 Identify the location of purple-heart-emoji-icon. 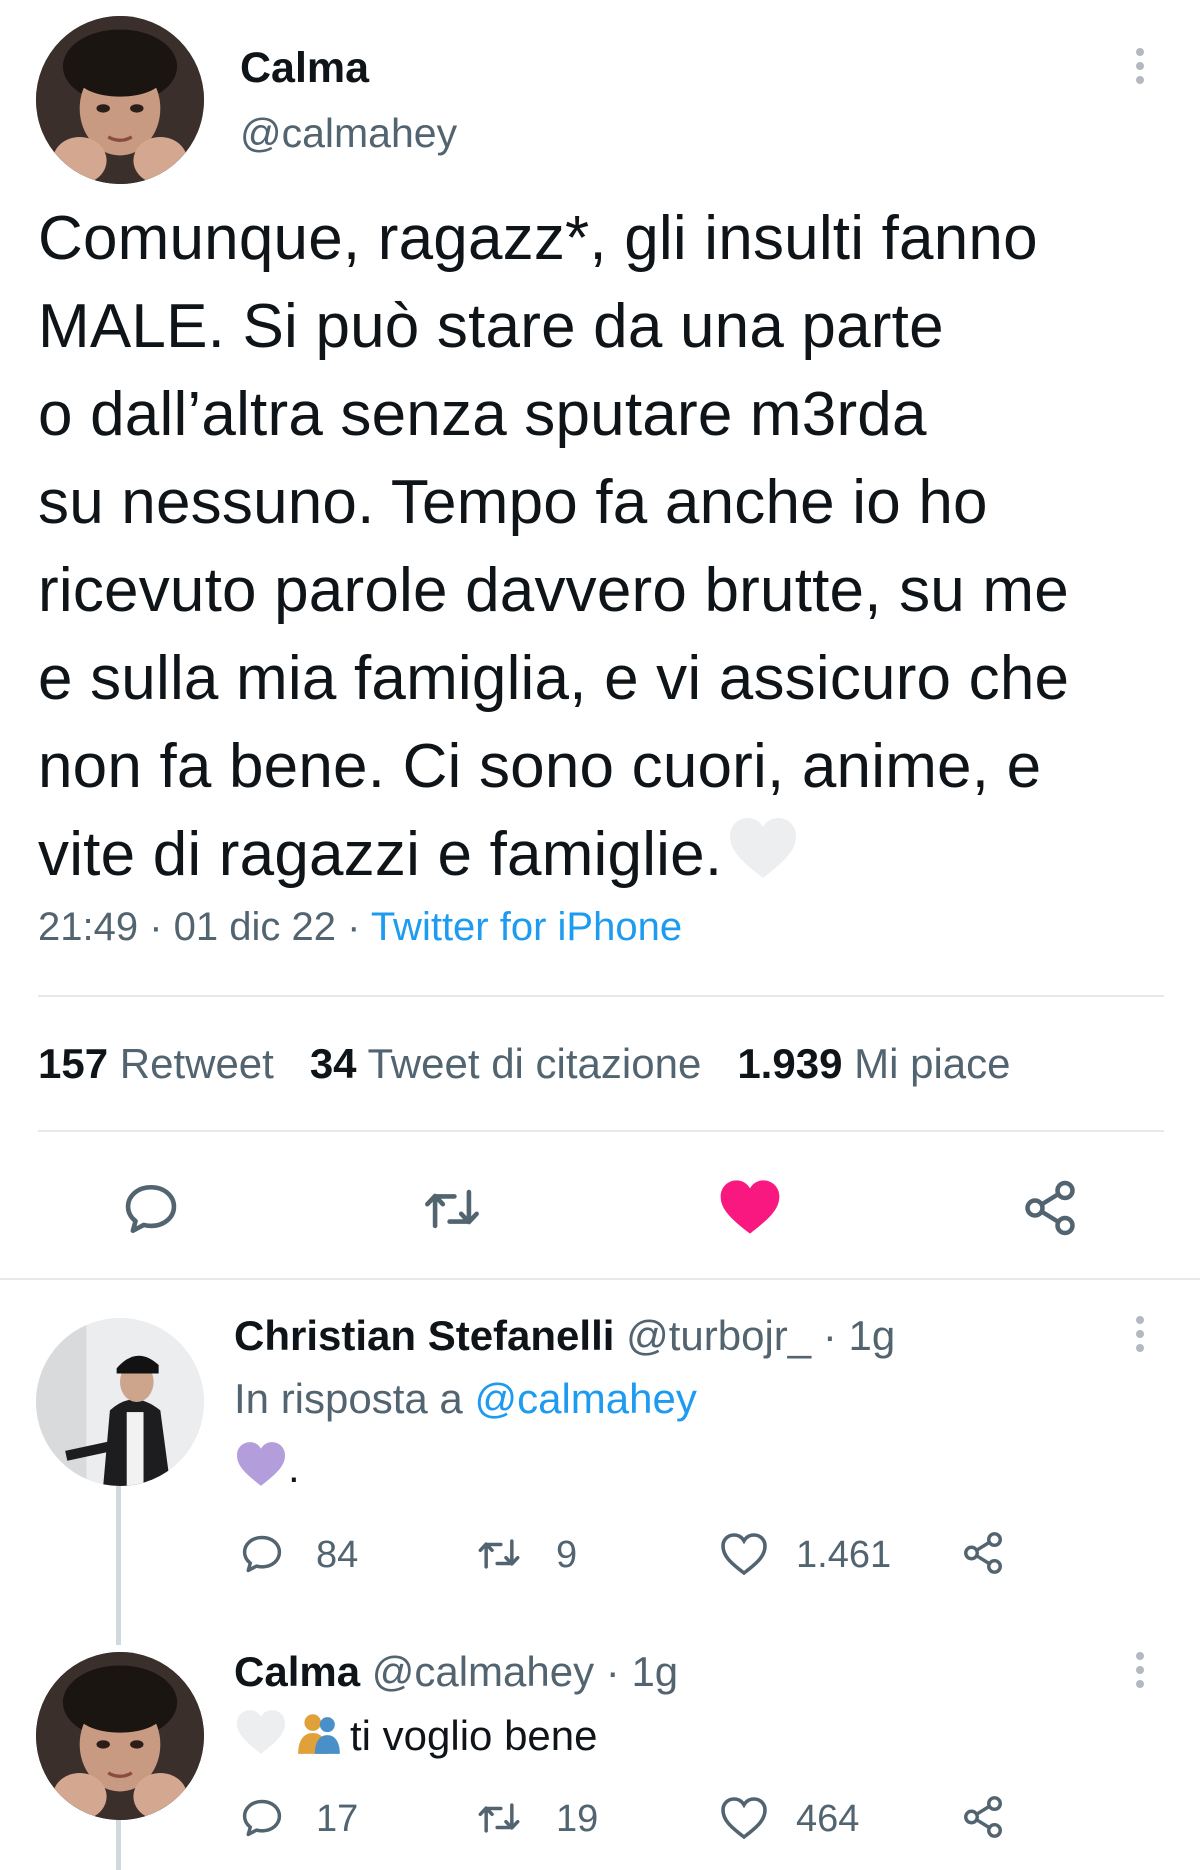
(261, 1464).